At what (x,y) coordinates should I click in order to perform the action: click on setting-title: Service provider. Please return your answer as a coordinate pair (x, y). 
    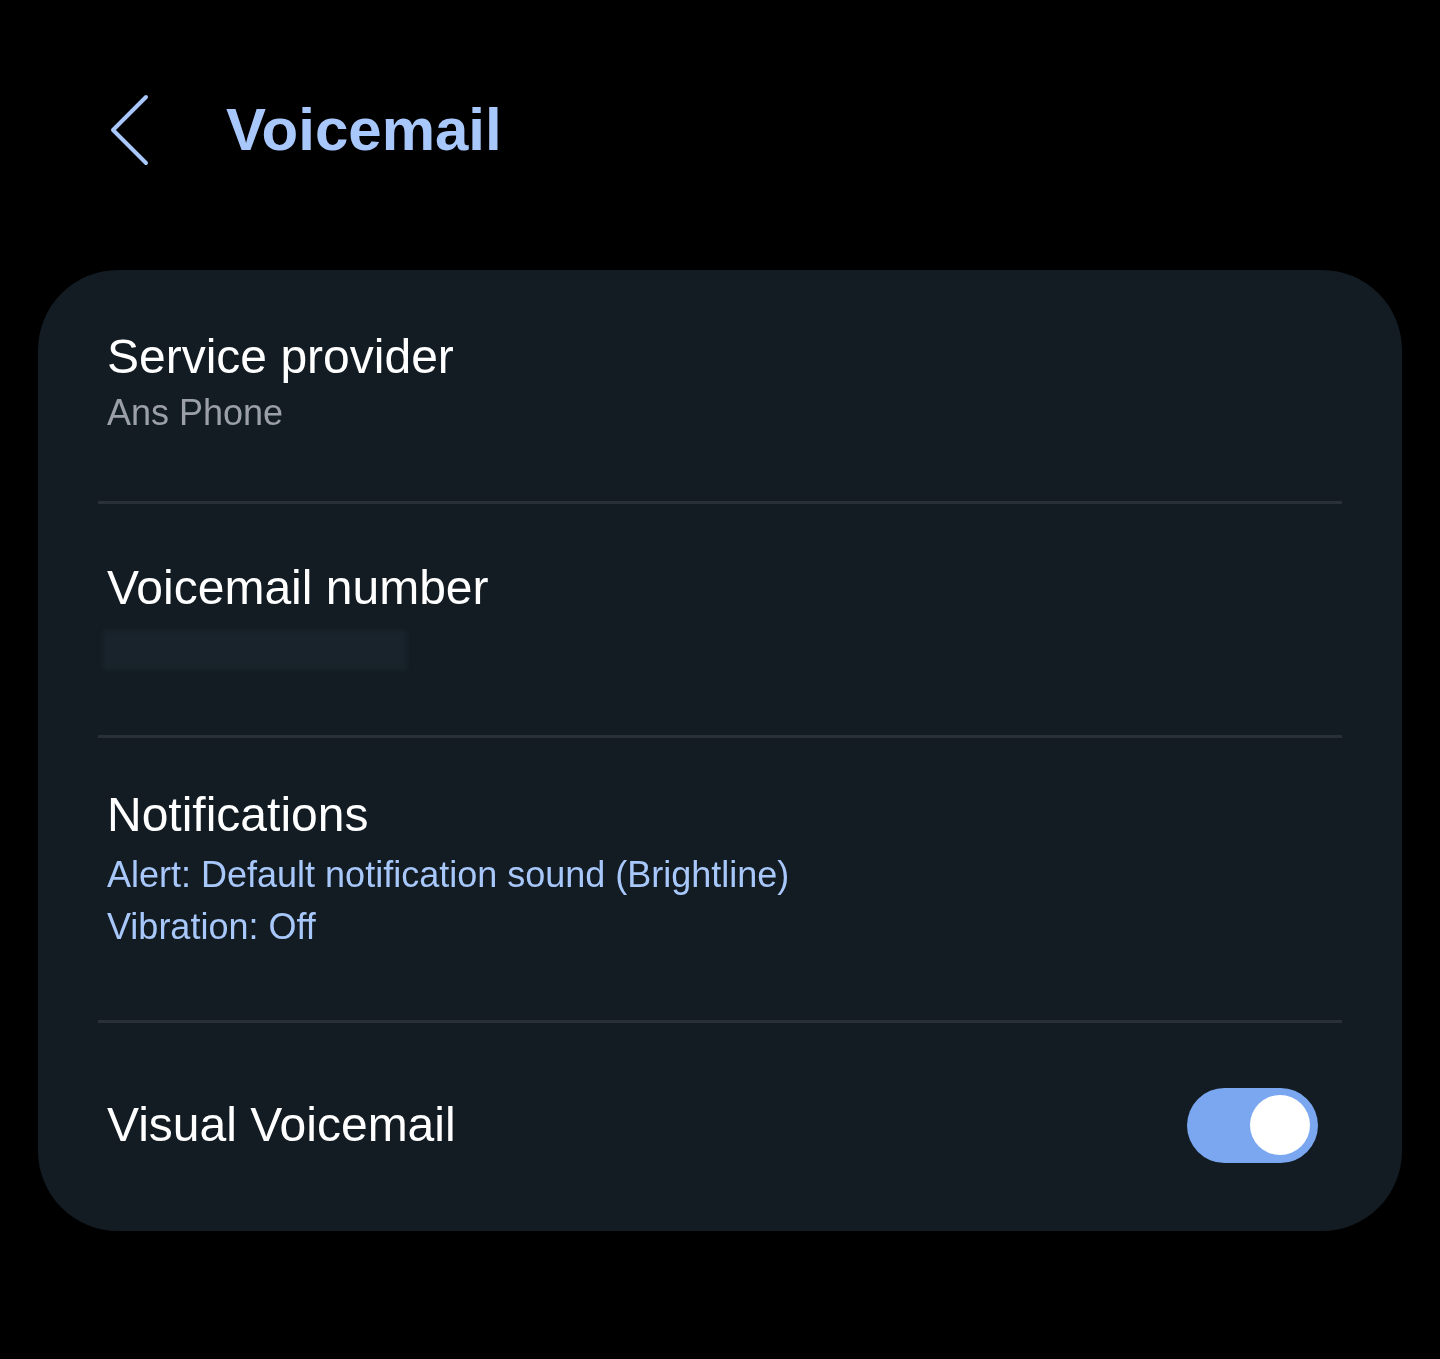
    Looking at the image, I should click on (281, 356).